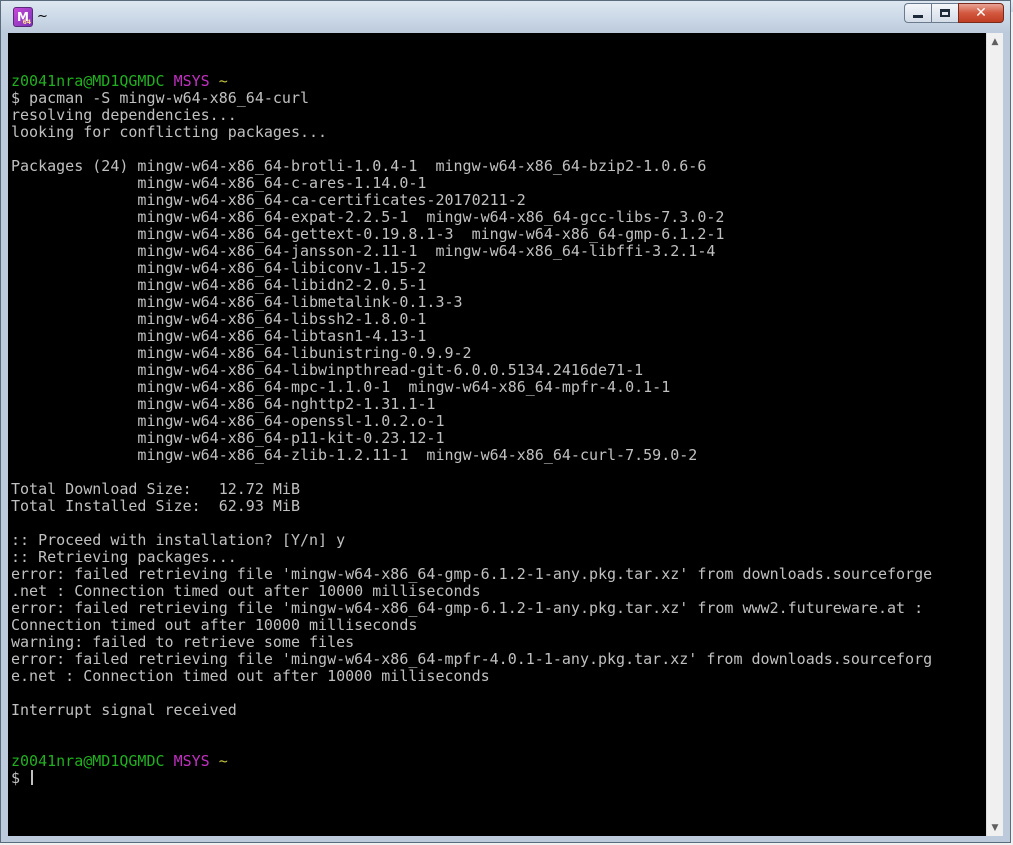  I want to click on terminal-line: mingw-w64-x86_64-p11-kit-0.23.12-1, so click(228, 438).